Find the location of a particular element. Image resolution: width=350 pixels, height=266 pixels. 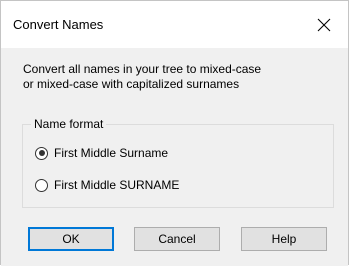

radio-label: First Middle SURNAME is located at coordinates (117, 185).